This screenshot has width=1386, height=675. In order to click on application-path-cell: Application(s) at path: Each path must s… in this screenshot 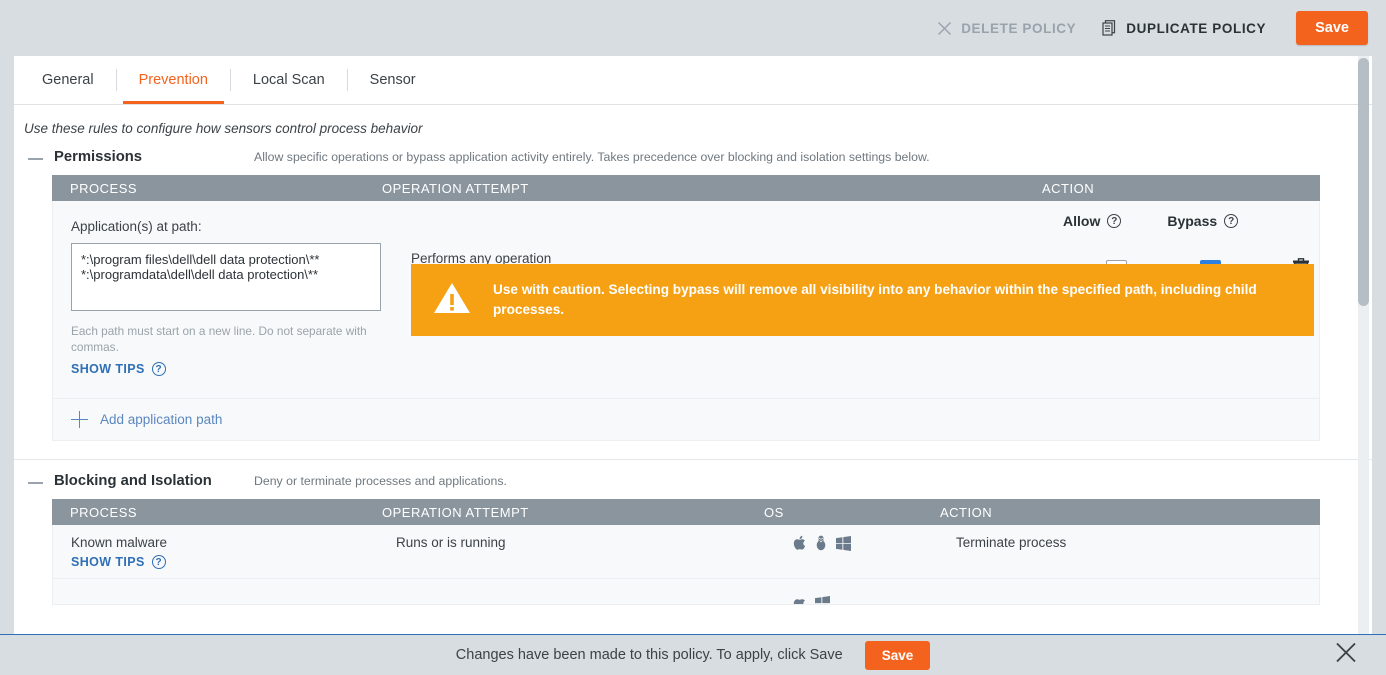, I will do `click(236, 297)`.